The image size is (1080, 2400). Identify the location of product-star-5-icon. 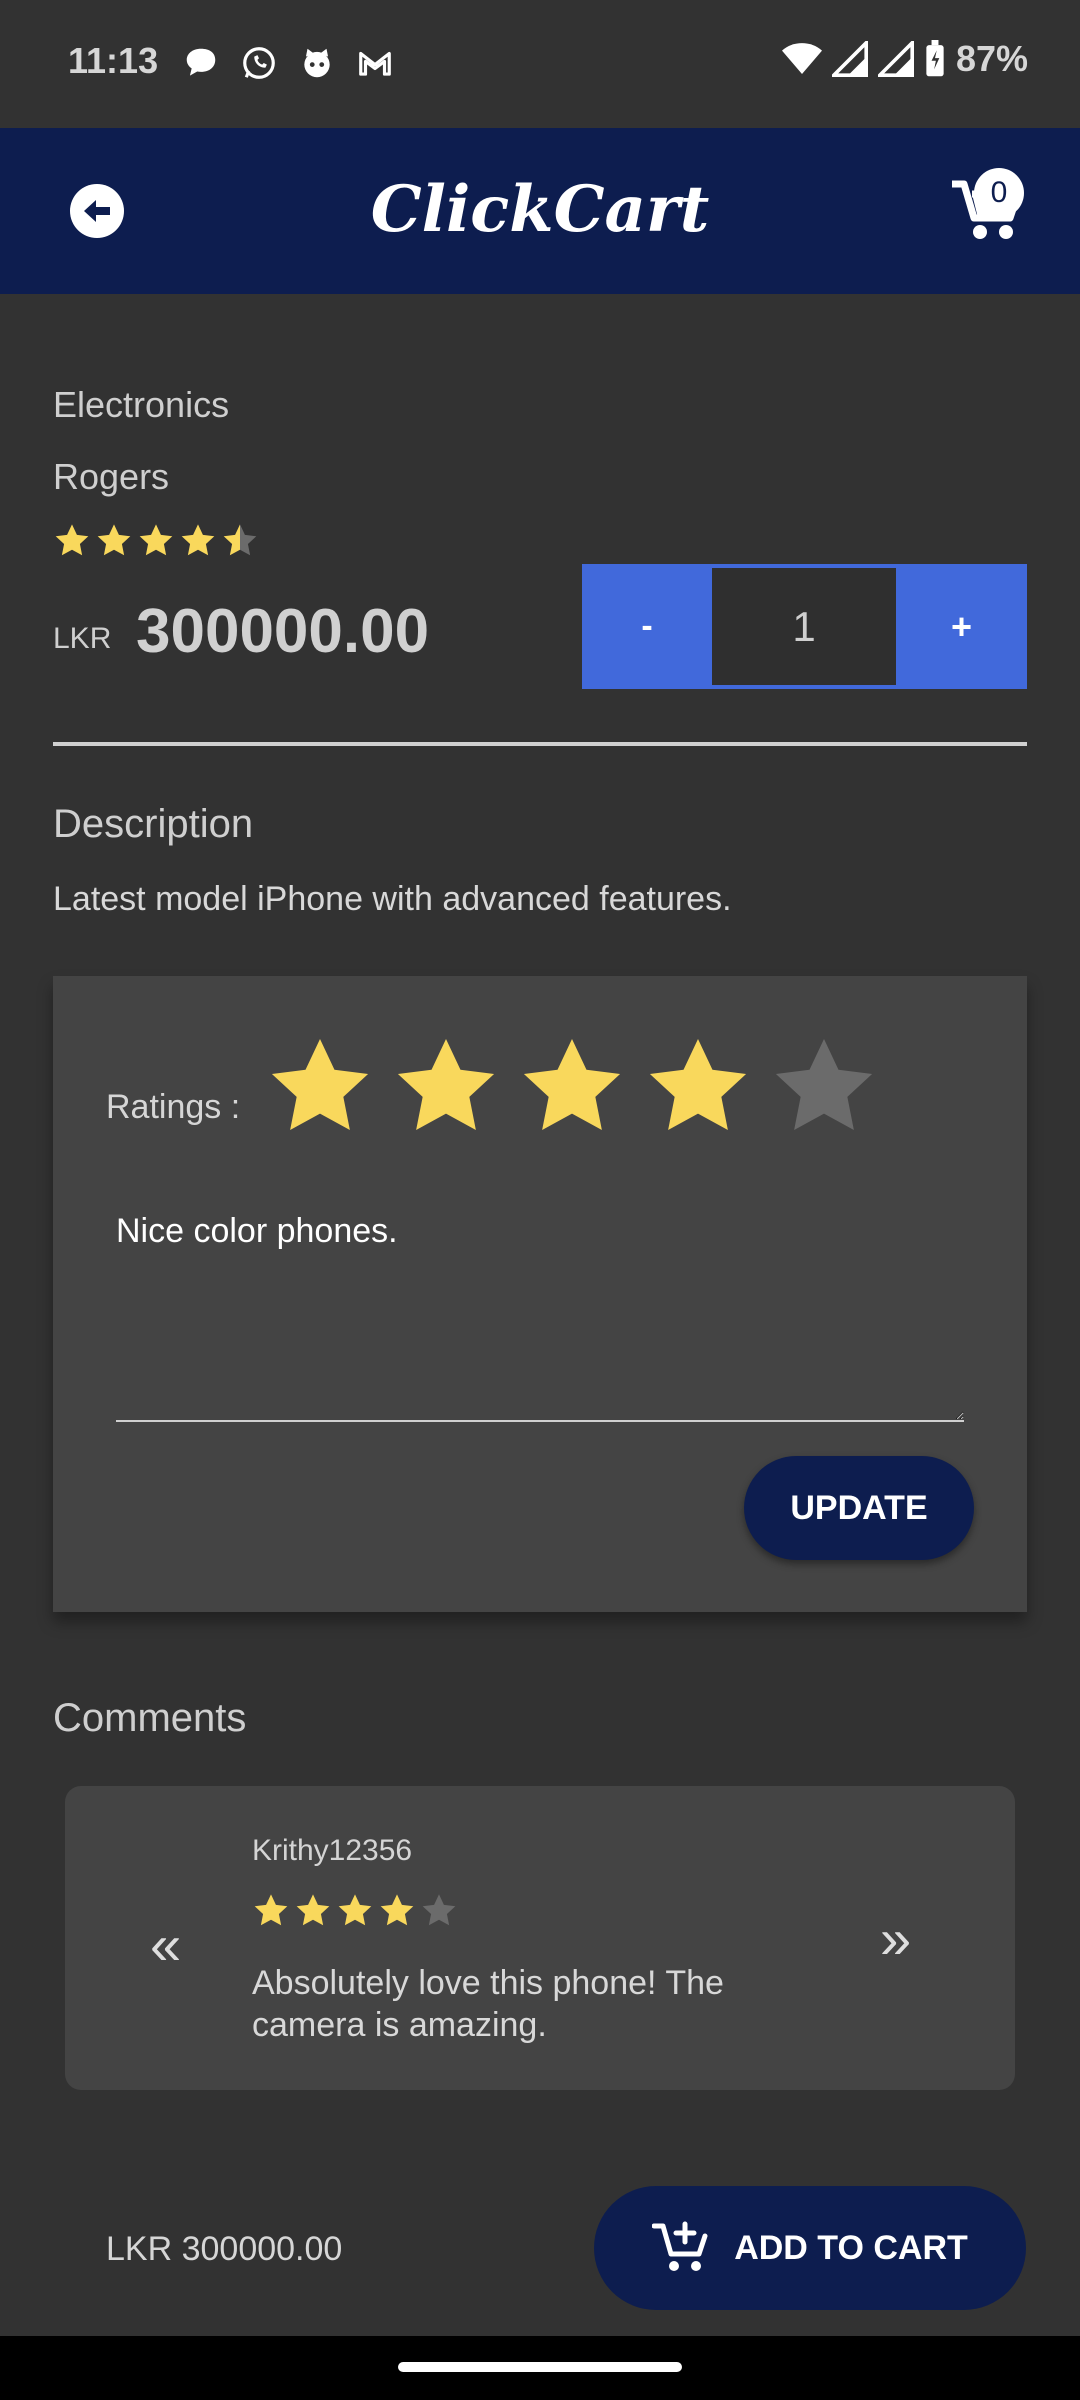
(240, 540).